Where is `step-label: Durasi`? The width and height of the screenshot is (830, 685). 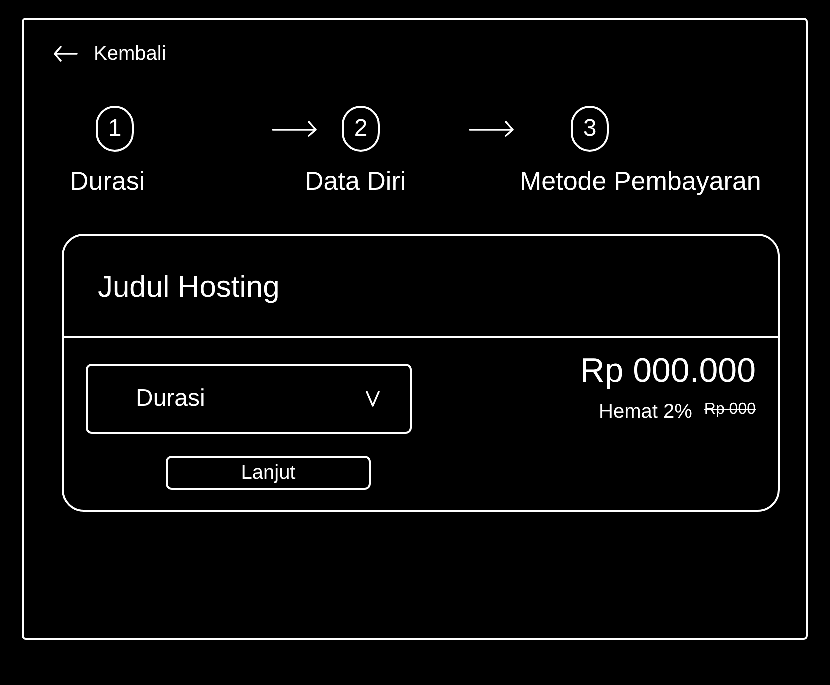 step-label: Durasi is located at coordinates (108, 181).